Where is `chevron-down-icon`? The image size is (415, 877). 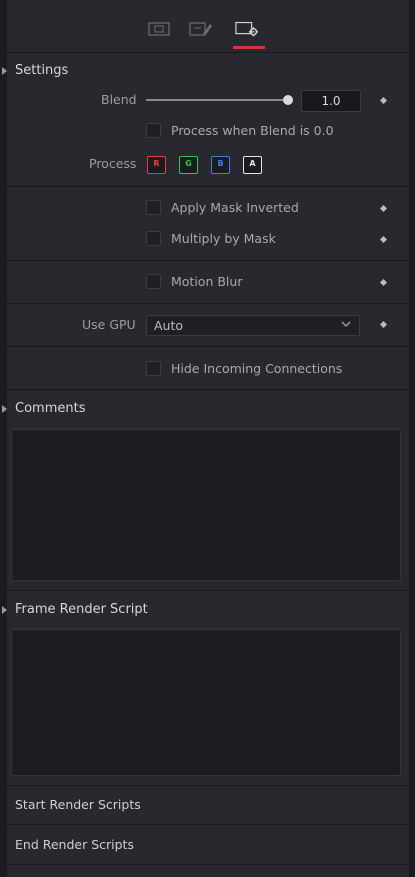 chevron-down-icon is located at coordinates (346, 324).